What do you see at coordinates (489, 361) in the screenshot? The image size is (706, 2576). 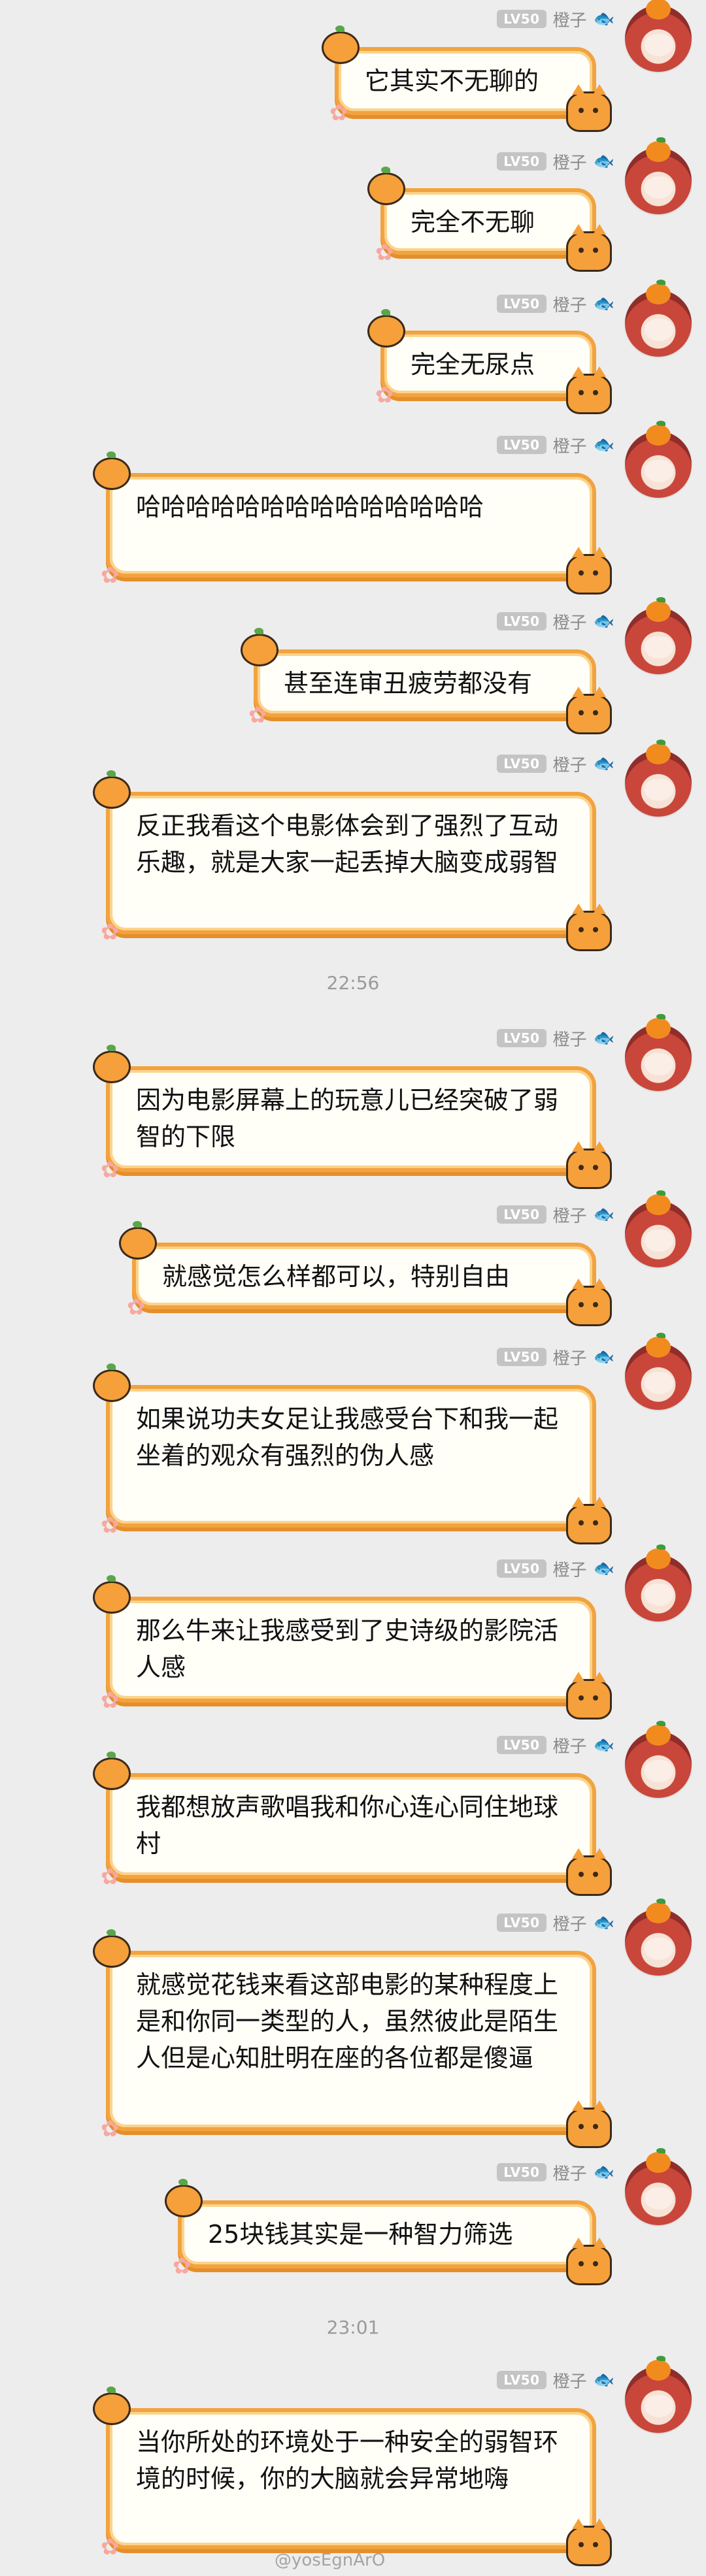 I see `chat-bubble: 完全无尿点 ✿` at bounding box center [489, 361].